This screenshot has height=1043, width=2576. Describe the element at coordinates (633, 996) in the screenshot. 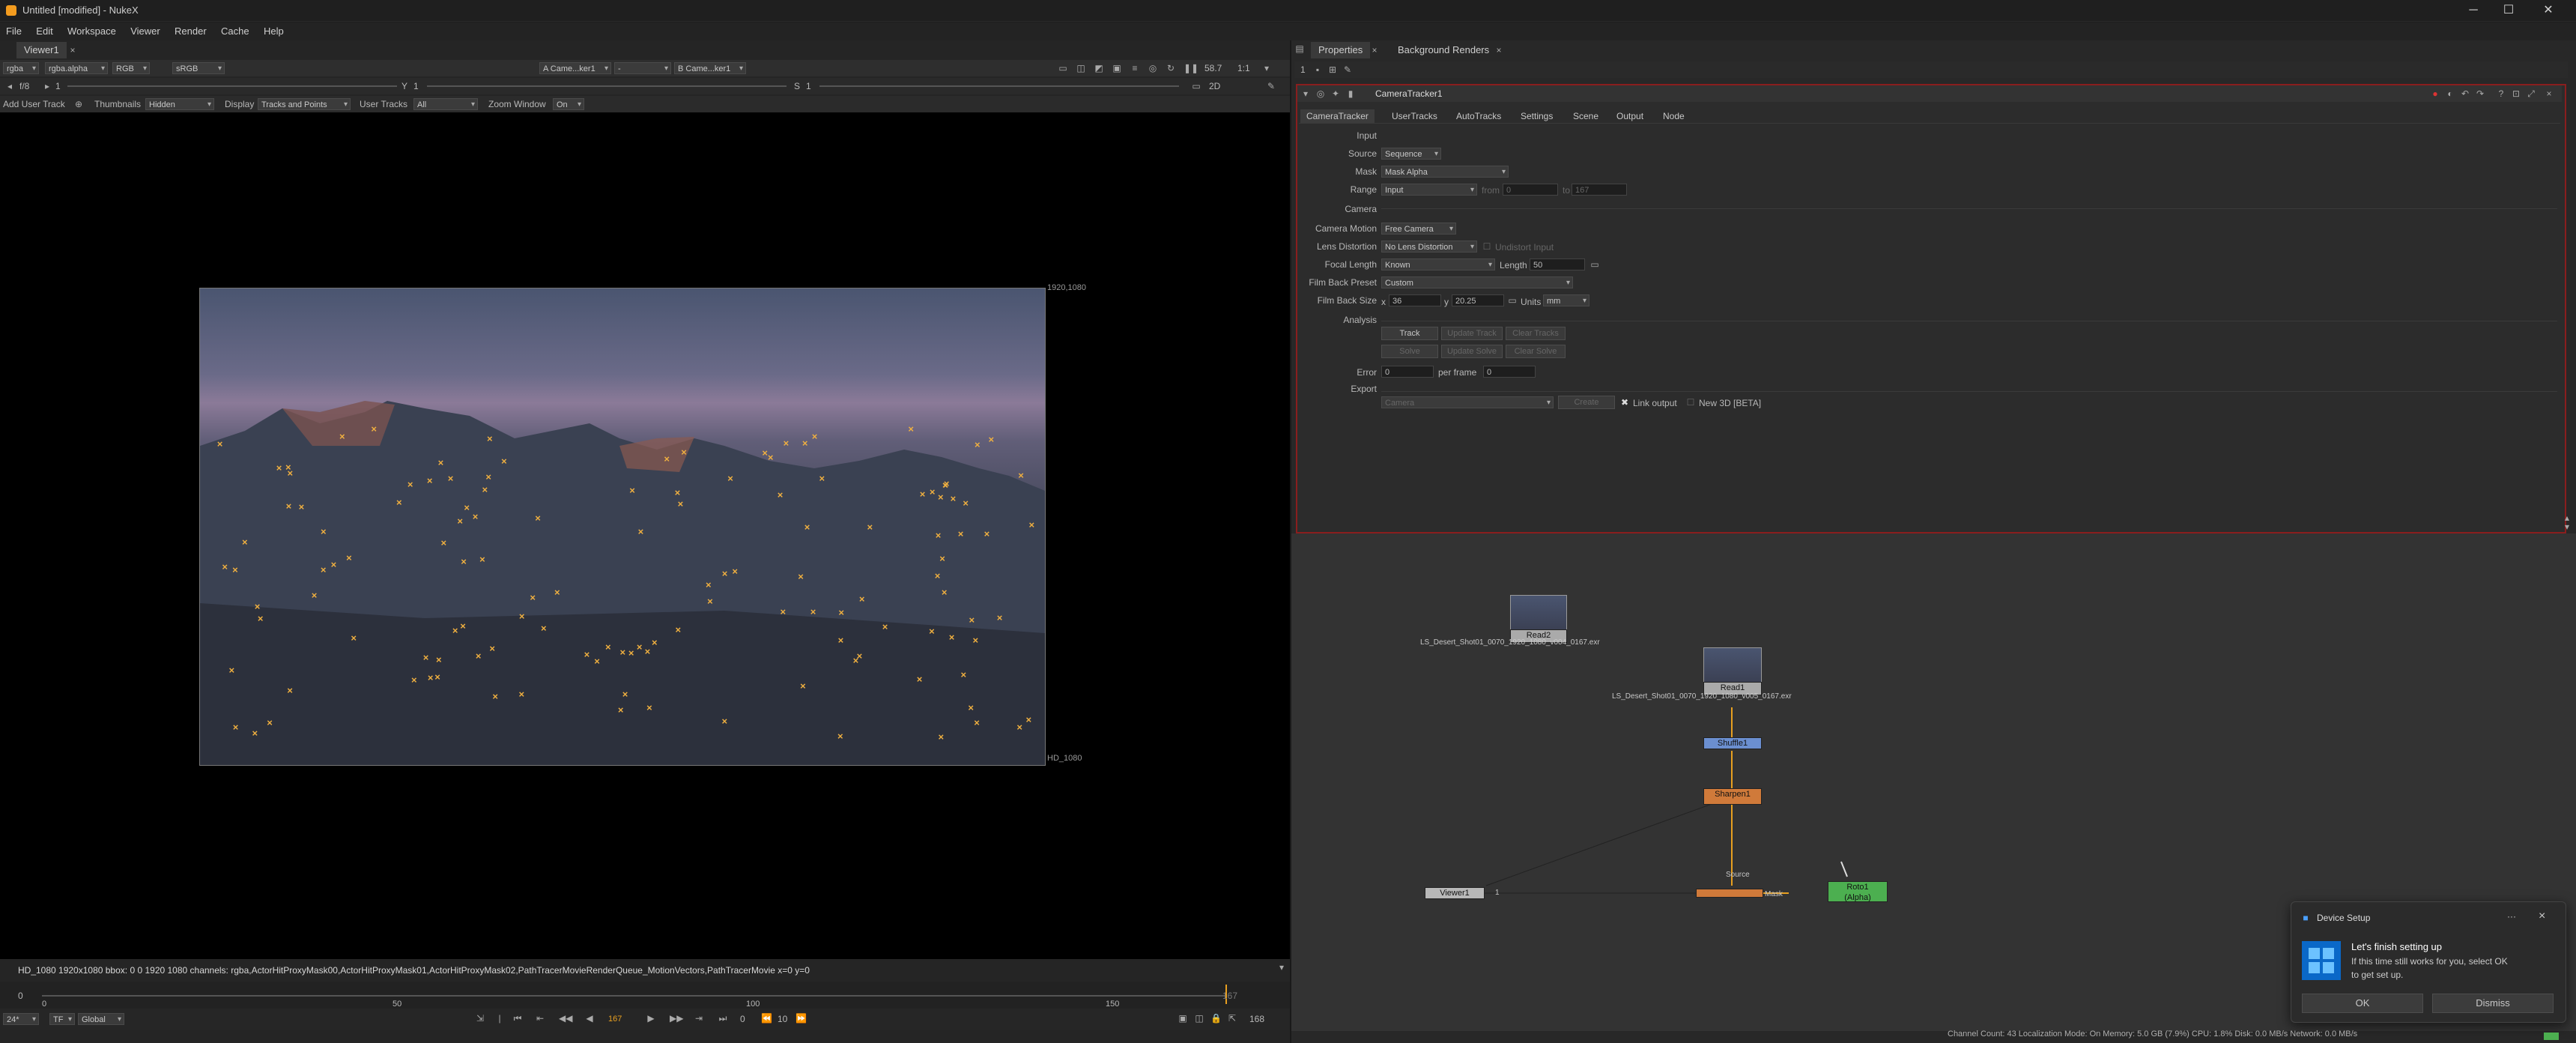

I see `timeline-track` at that location.